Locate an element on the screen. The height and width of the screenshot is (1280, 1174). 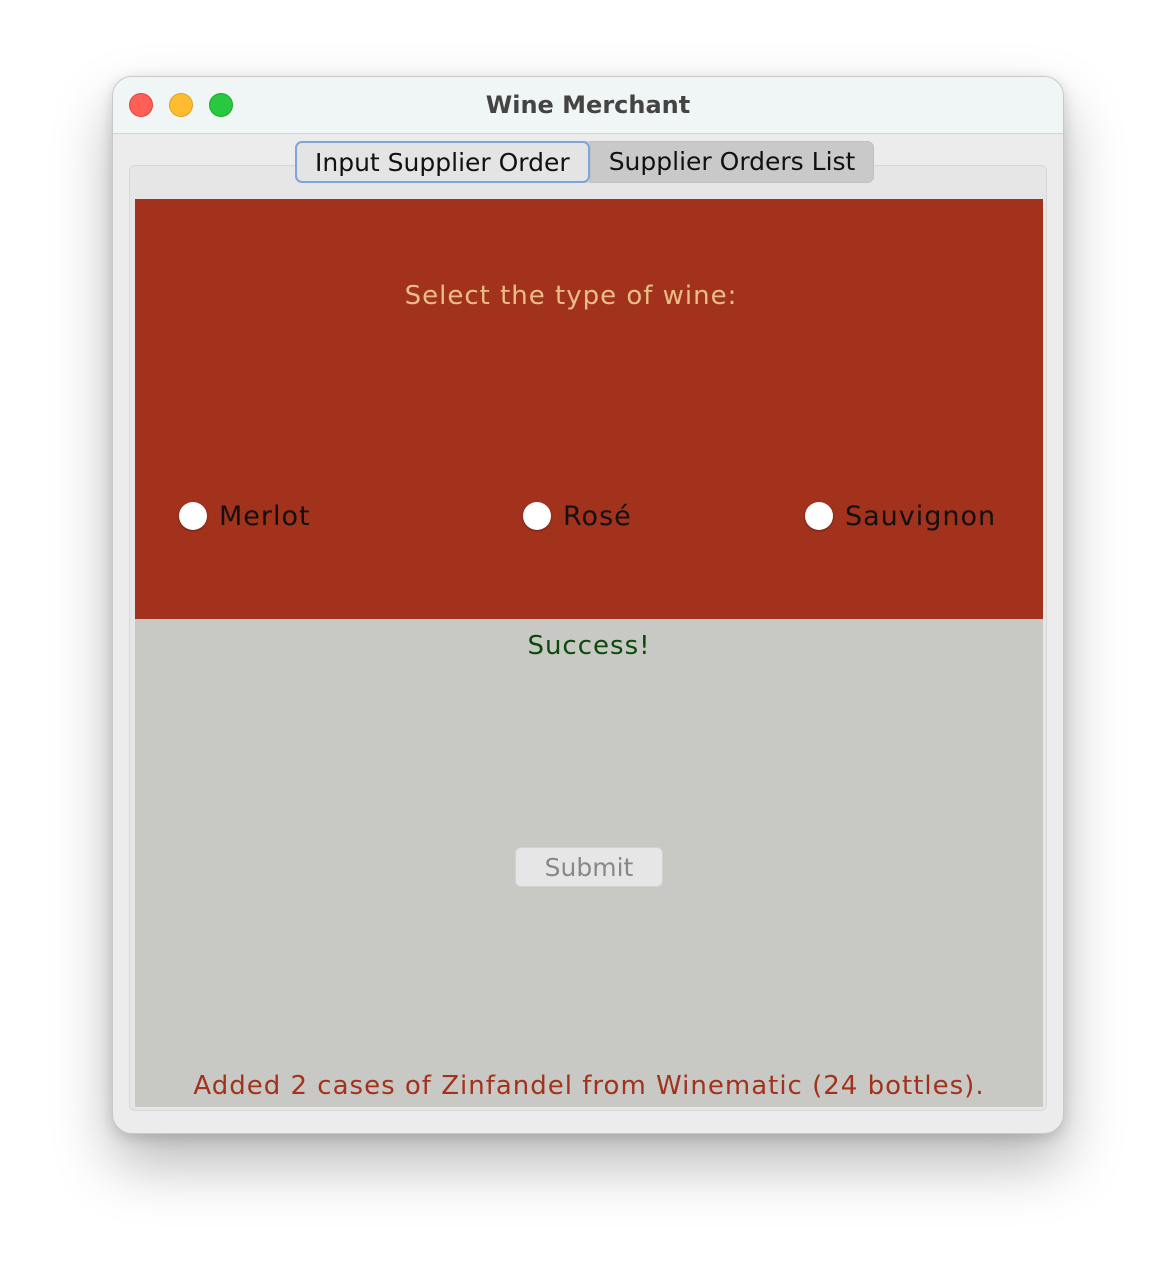
window-title: Wine Merchant is located at coordinates (588, 105).